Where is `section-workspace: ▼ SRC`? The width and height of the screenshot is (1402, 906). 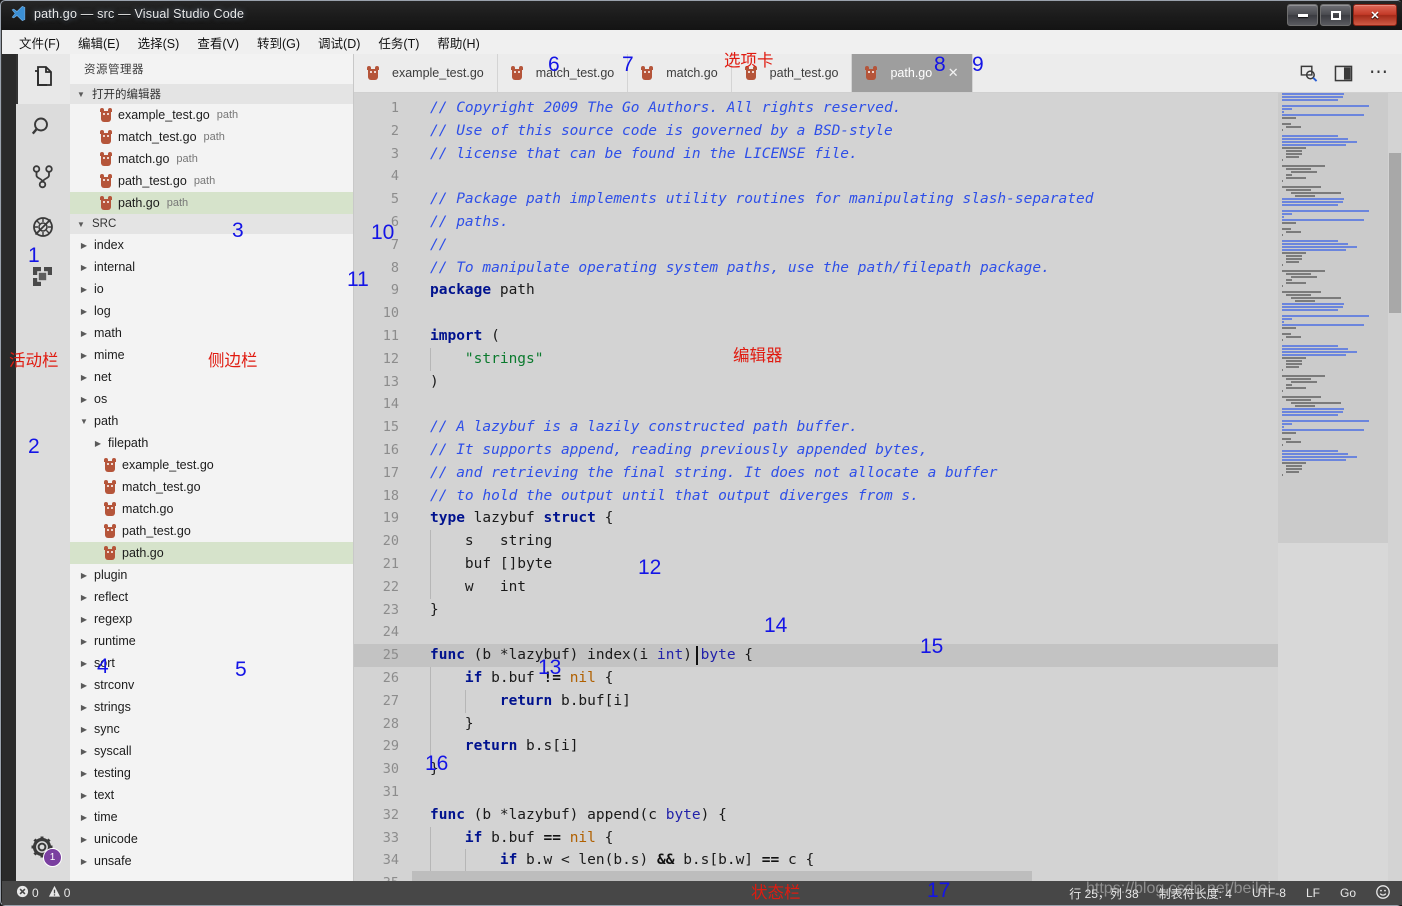
section-workspace: ▼ SRC is located at coordinates (211, 224).